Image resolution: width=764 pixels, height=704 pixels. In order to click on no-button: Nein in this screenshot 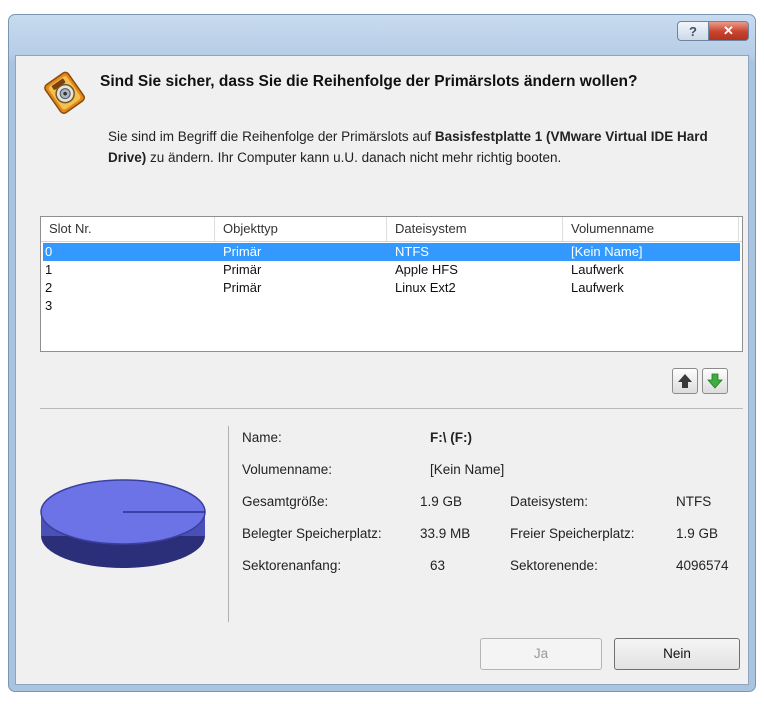, I will do `click(677, 654)`.